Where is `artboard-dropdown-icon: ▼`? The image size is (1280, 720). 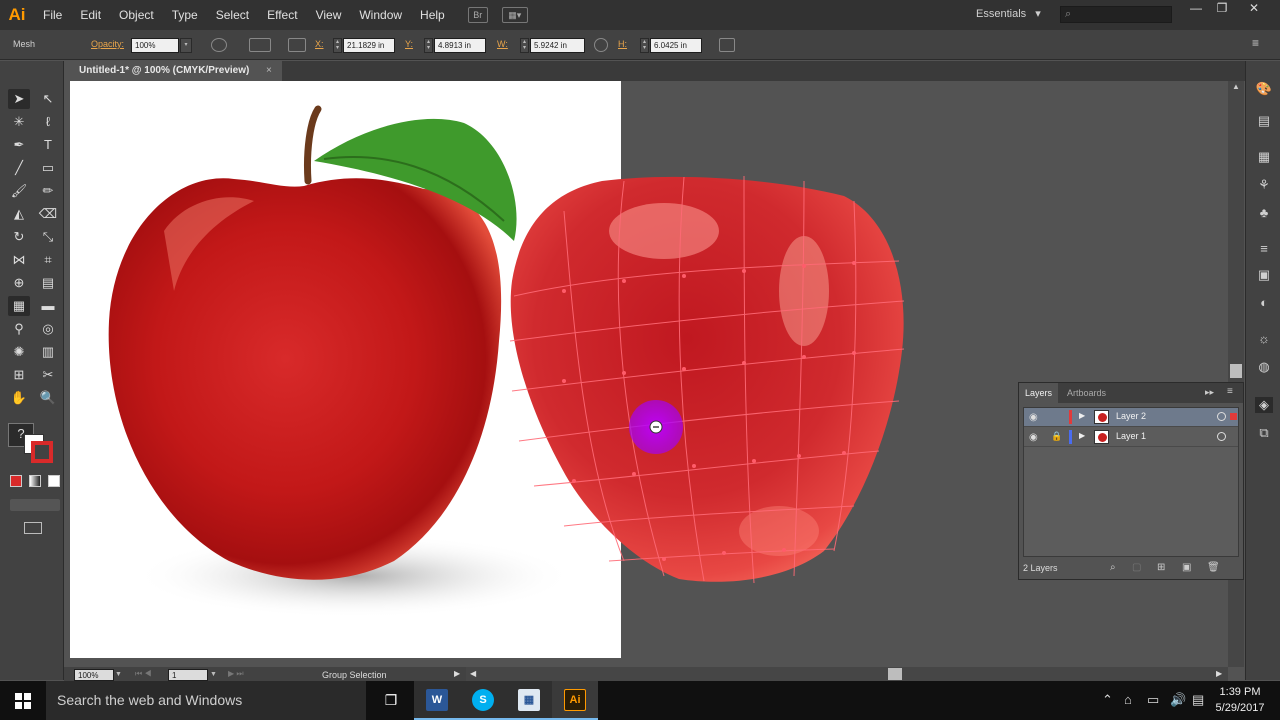 artboard-dropdown-icon: ▼ is located at coordinates (215, 675).